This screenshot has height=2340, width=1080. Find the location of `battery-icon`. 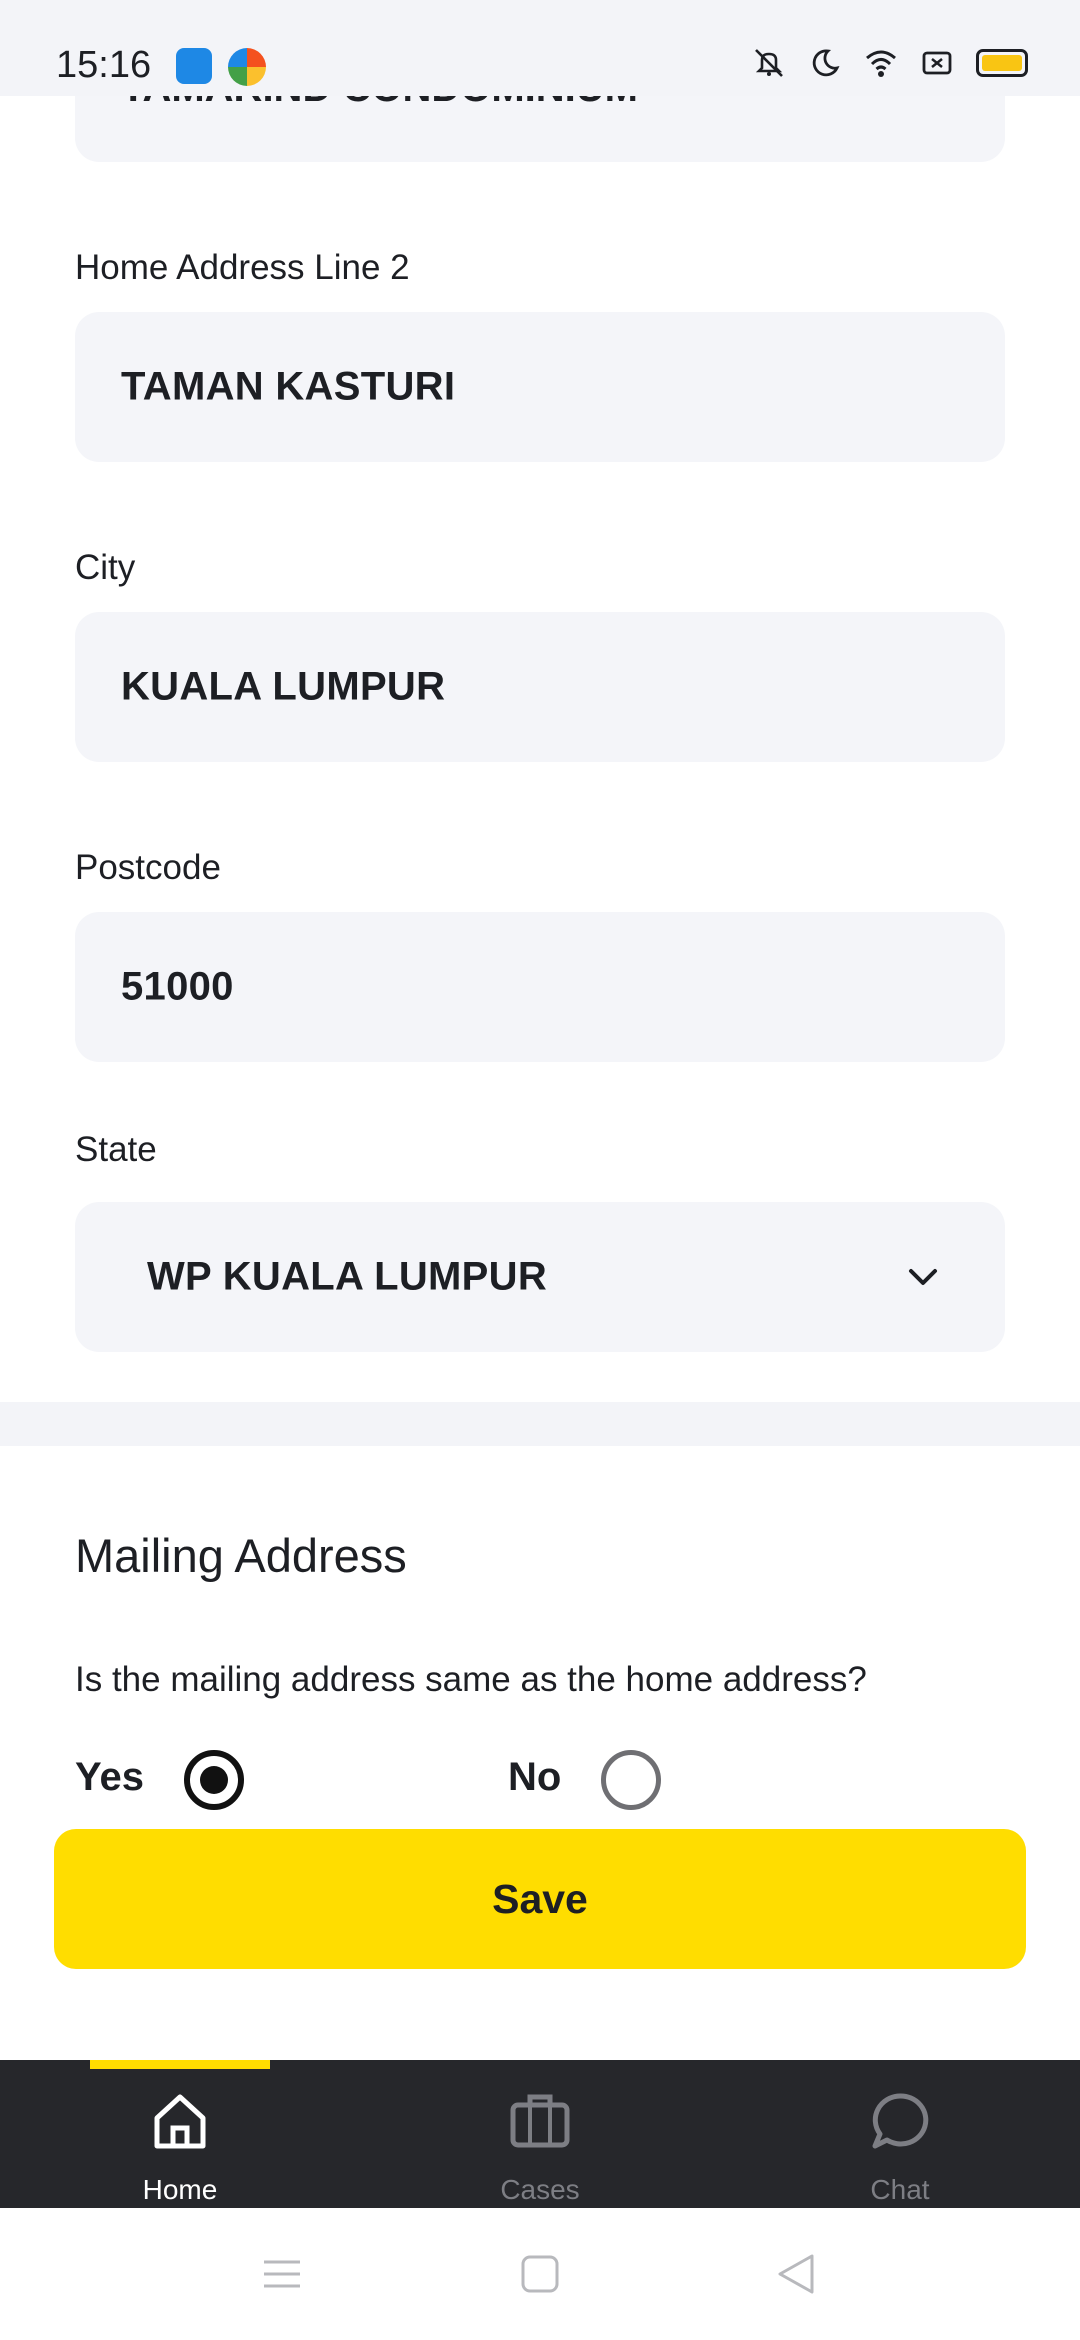

battery-icon is located at coordinates (1002, 63).